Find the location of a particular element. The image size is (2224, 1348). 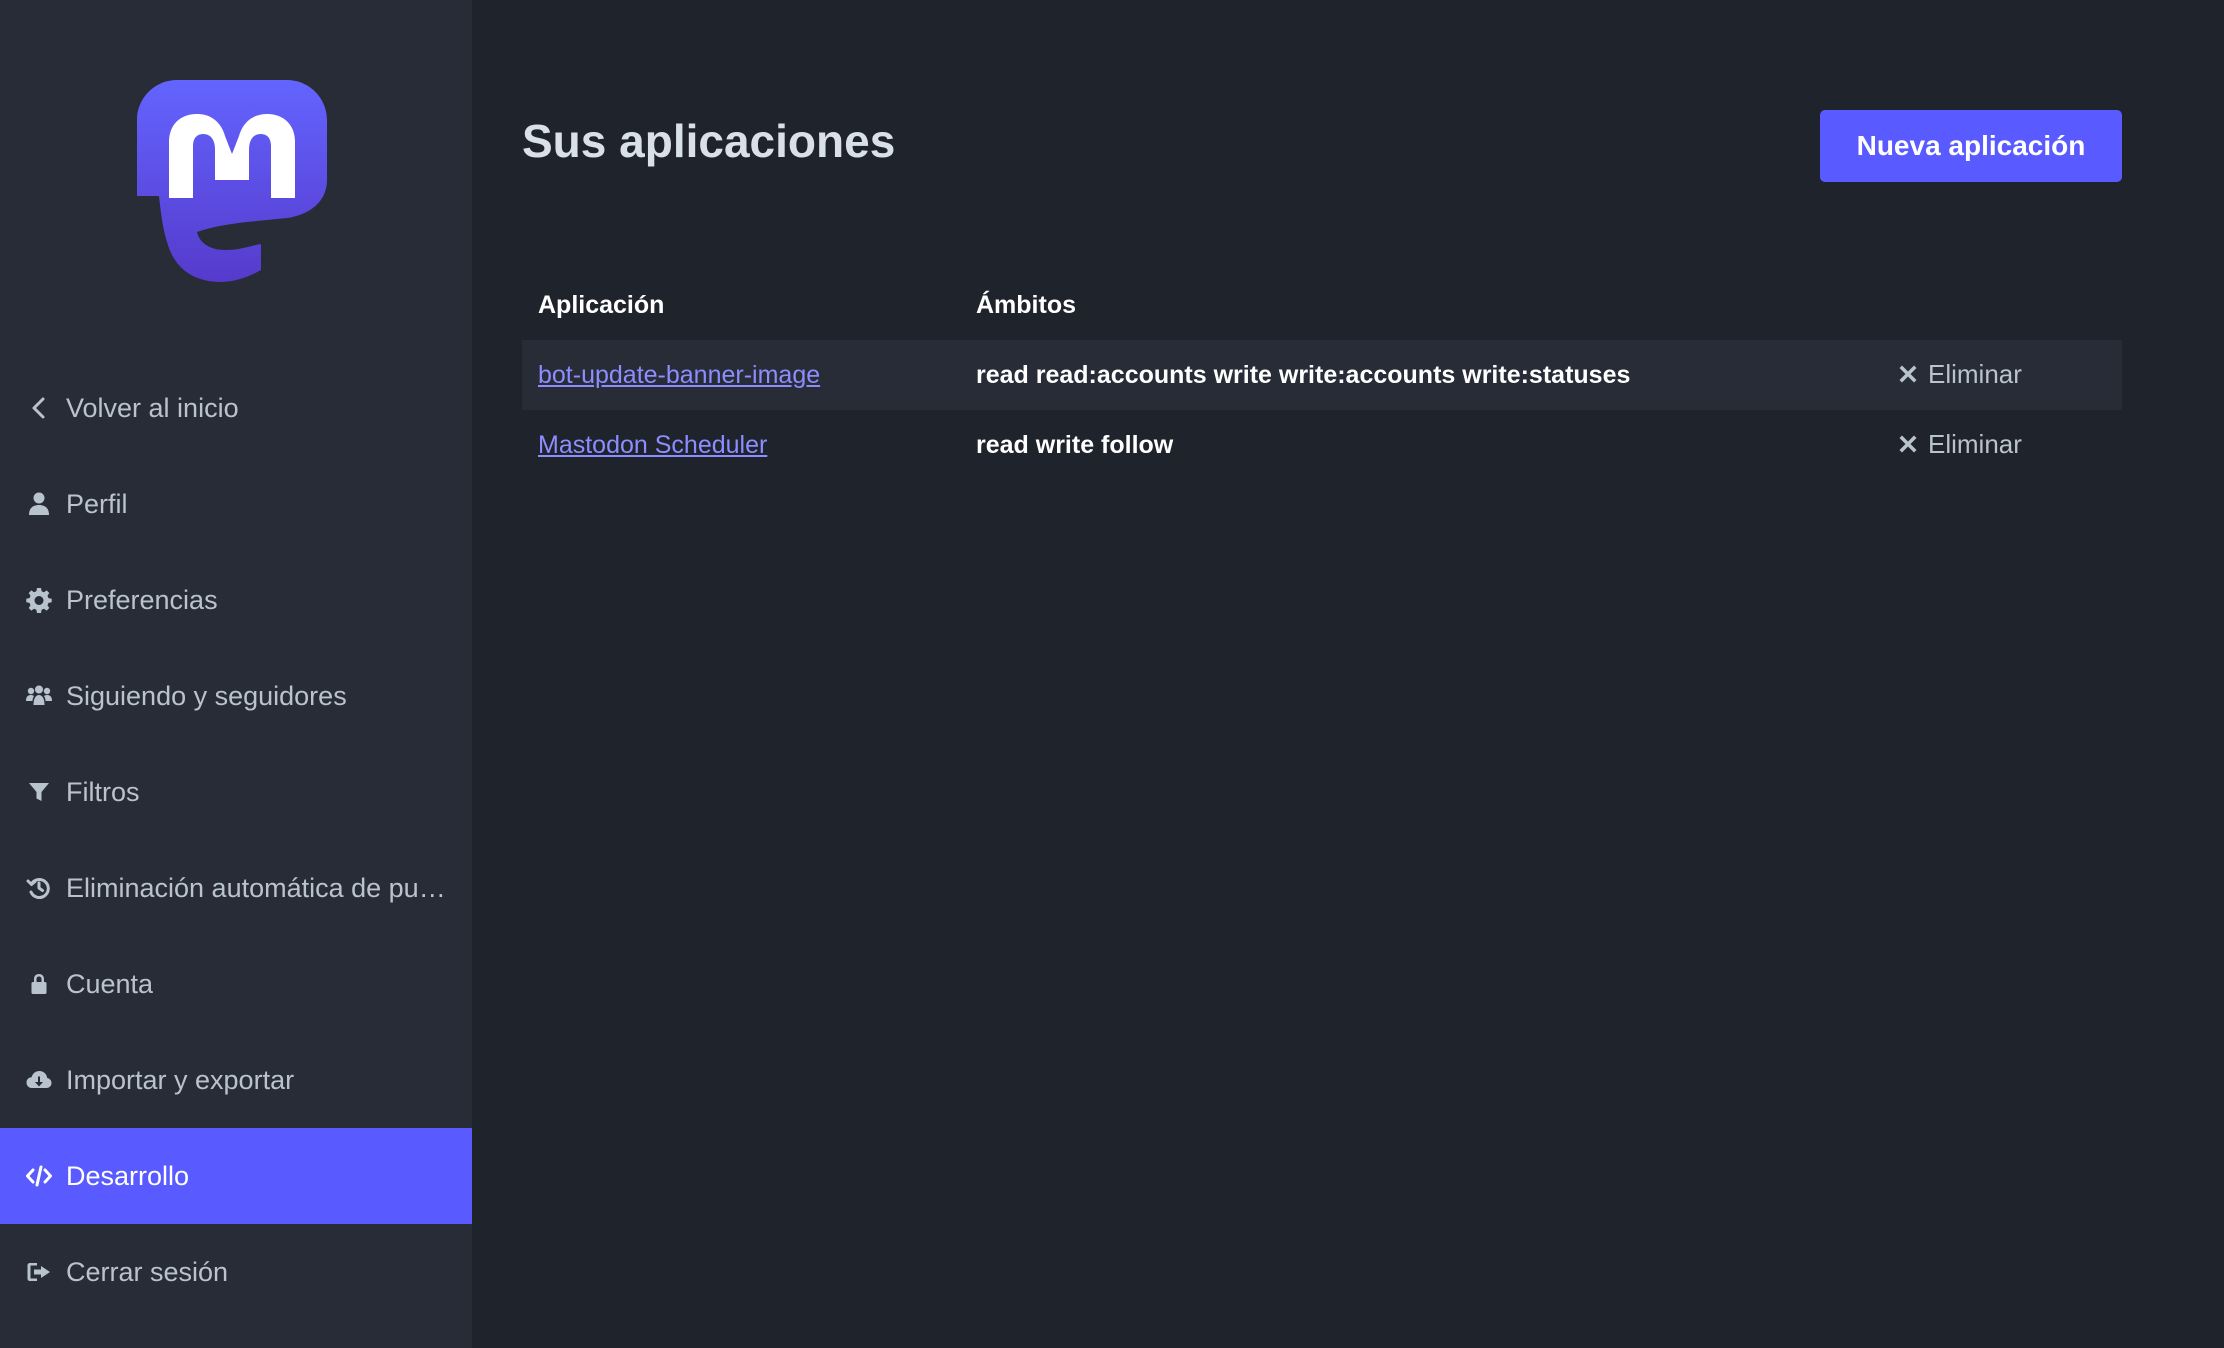

sidebar-item-filters: Filtros is located at coordinates (236, 792).